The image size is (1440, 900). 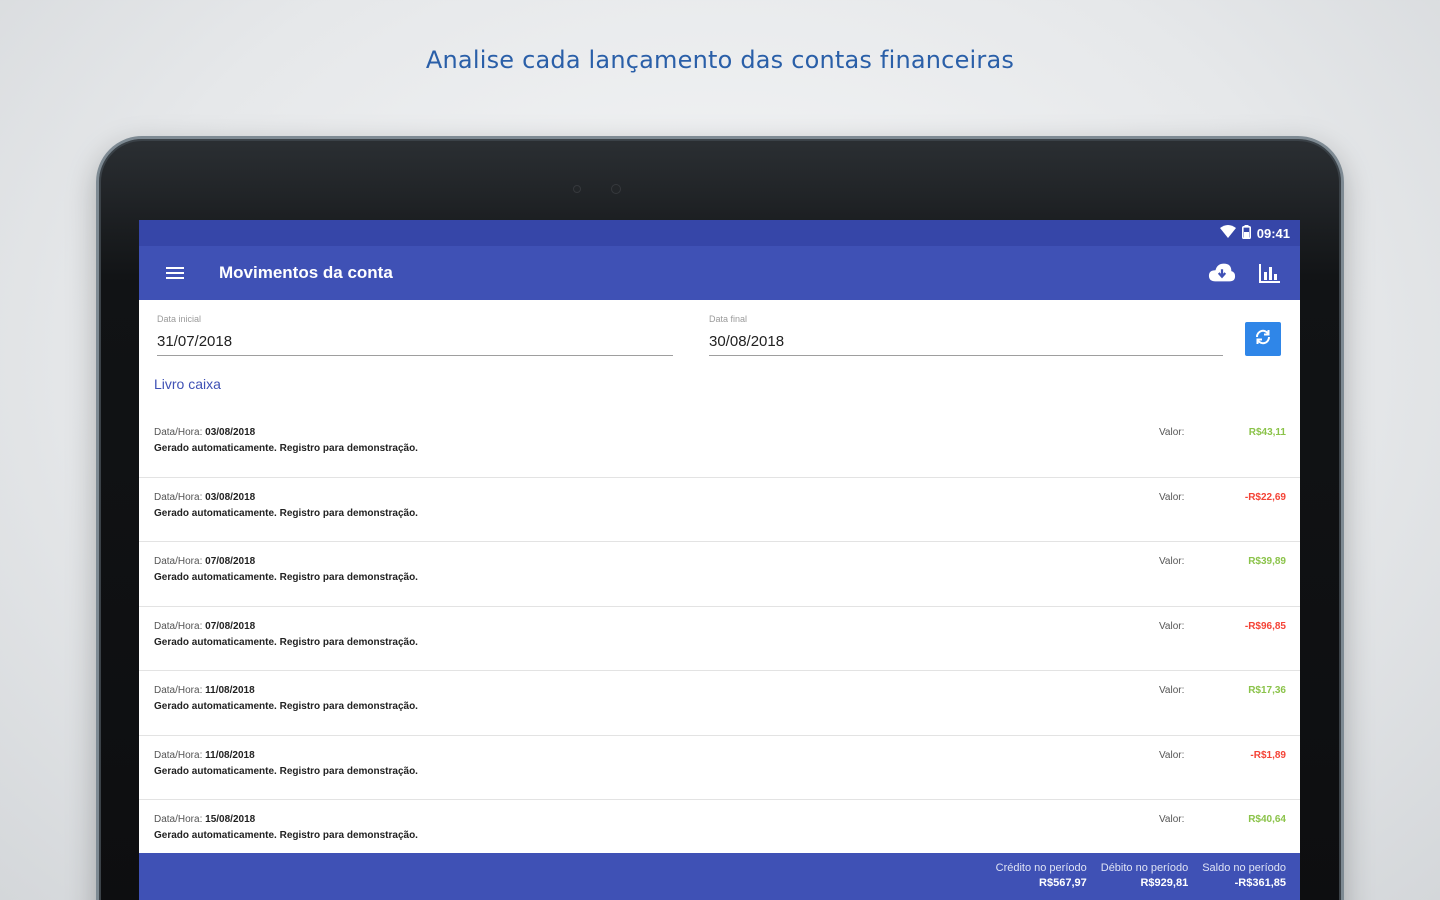 I want to click on chart-icon, so click(x=1270, y=273).